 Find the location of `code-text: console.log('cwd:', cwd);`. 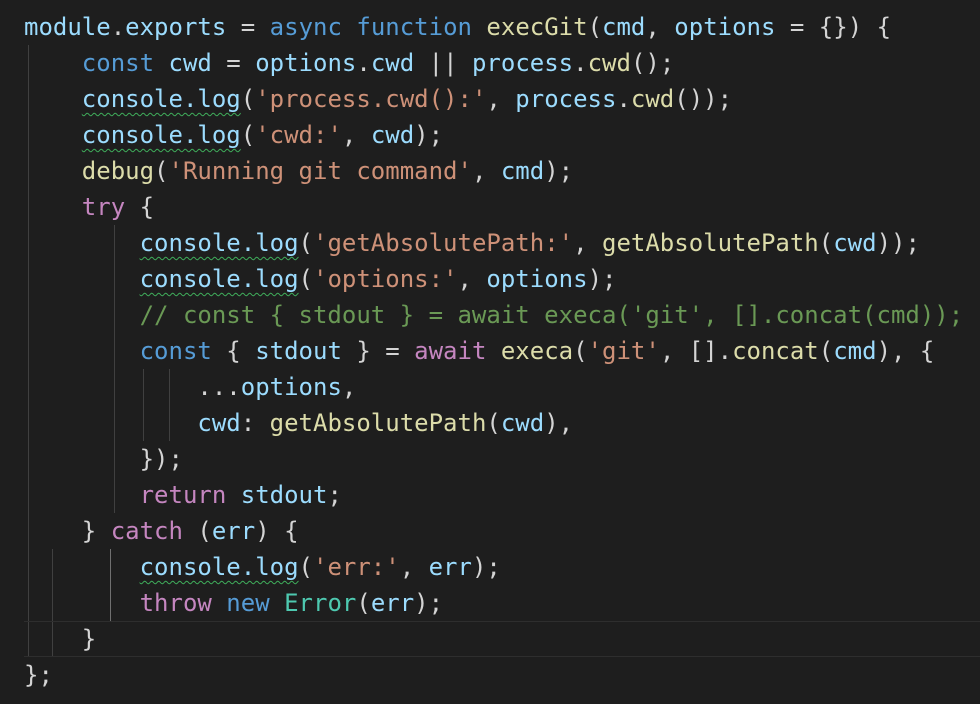

code-text: console.log('cwd:', cwd); is located at coordinates (233, 135).